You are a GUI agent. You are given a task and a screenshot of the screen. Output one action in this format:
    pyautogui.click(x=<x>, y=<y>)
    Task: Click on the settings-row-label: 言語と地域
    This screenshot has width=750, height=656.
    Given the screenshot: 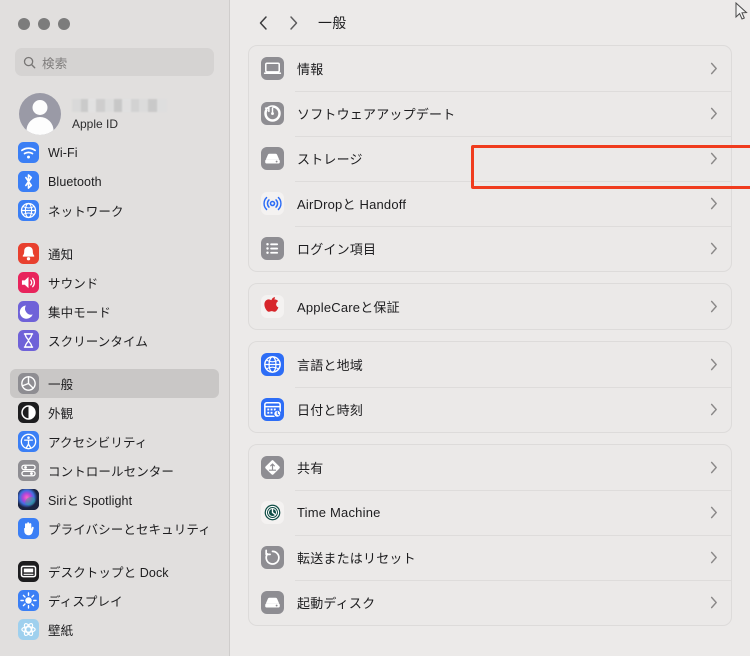 What is the action you would take?
    pyautogui.click(x=330, y=365)
    